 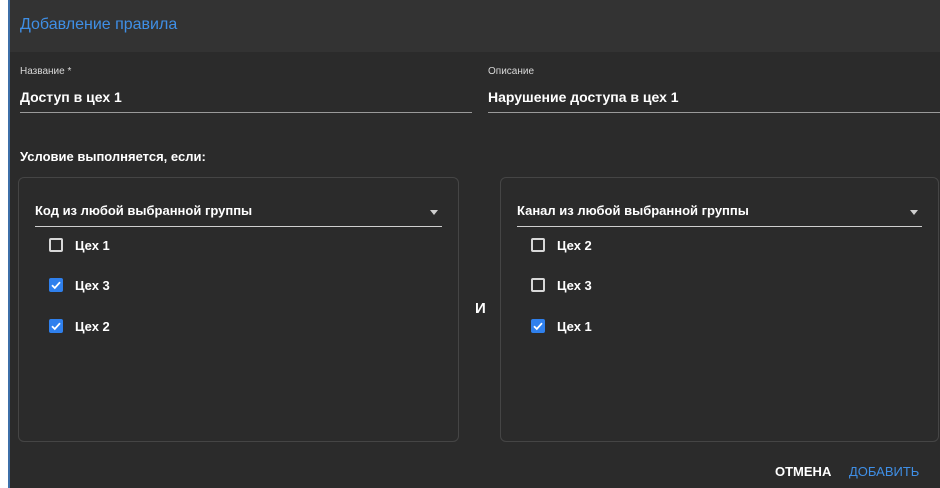 I want to click on name-field-label: Название *, so click(x=46, y=71).